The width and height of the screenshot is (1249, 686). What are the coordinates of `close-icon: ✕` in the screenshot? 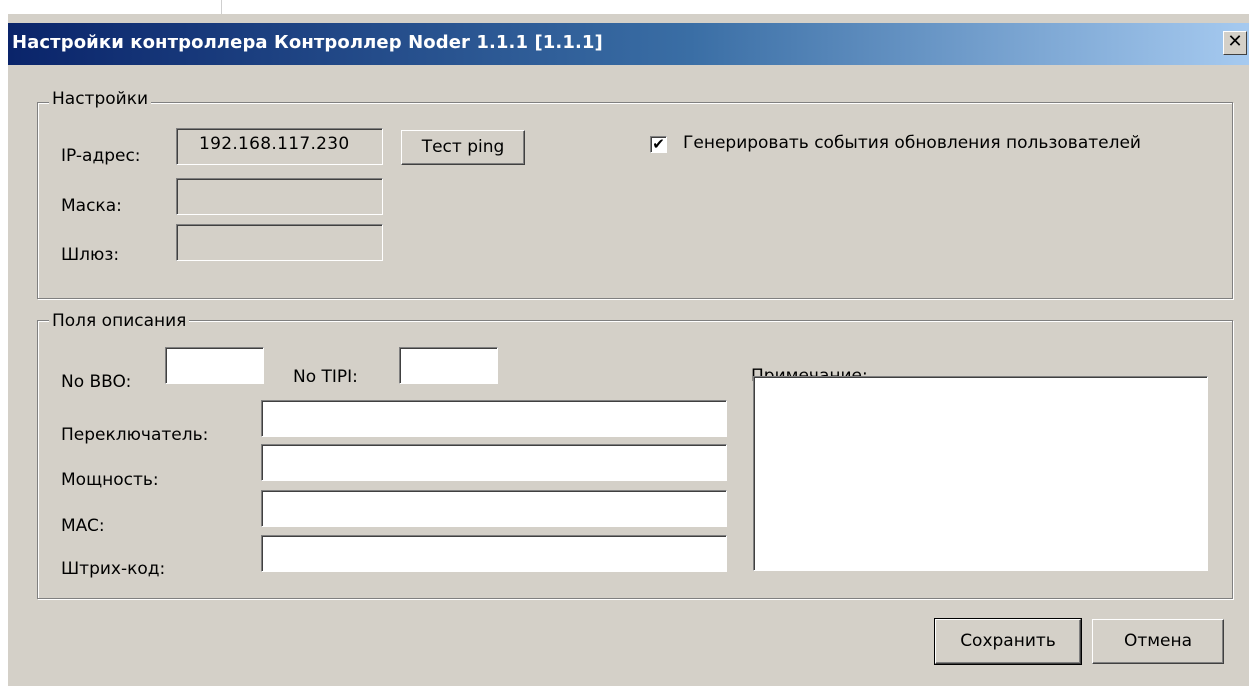 It's located at (1235, 41).